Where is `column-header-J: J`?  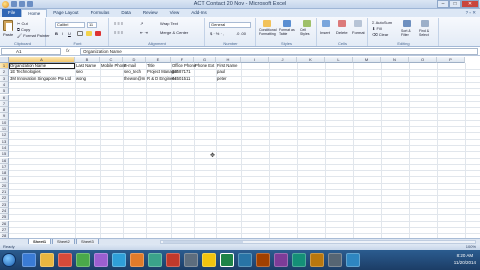
column-header-J: J is located at coordinates (283, 60).